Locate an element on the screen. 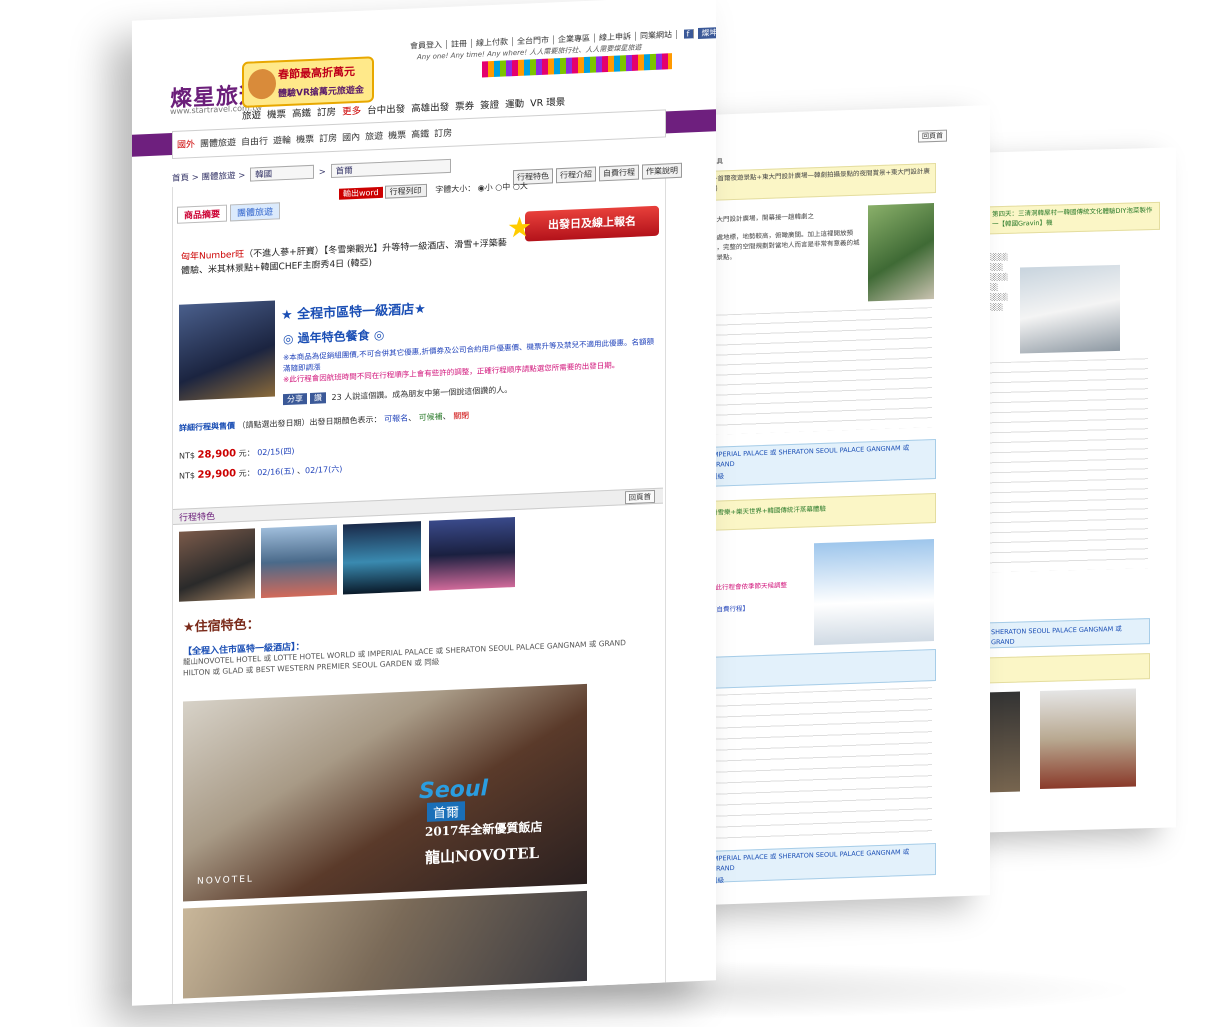 This screenshot has height=1027, width=1232. intro-text: 一首爾夜遊景點+東大門設計廣場—韓劇拍攝景點的夜間賞景+東大門設計廣場 is located at coordinates (820, 180).